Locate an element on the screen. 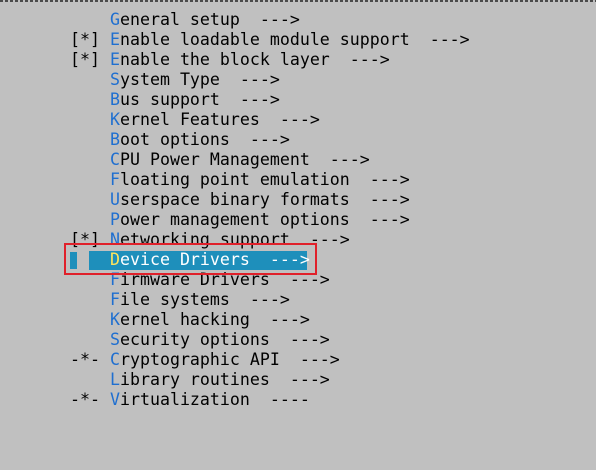 This screenshot has height=470, width=596. menu-item-label: Kernel Features ---> is located at coordinates (215, 120).